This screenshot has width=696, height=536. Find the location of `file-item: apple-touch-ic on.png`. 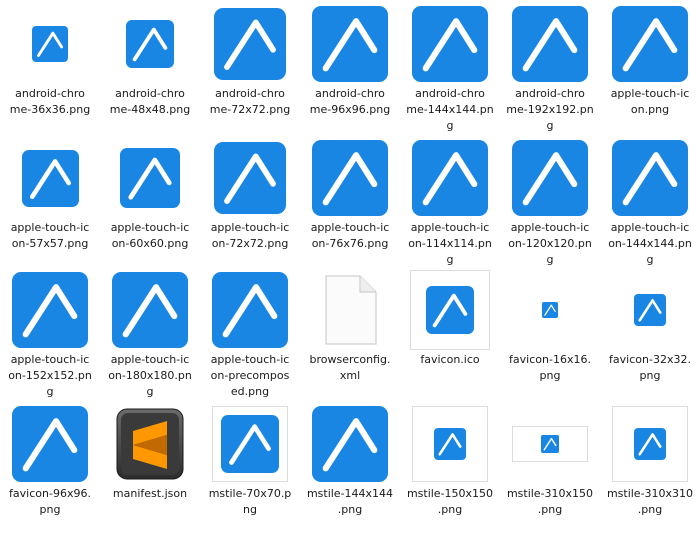

file-item: apple-touch-ic on.png is located at coordinates (648, 61).